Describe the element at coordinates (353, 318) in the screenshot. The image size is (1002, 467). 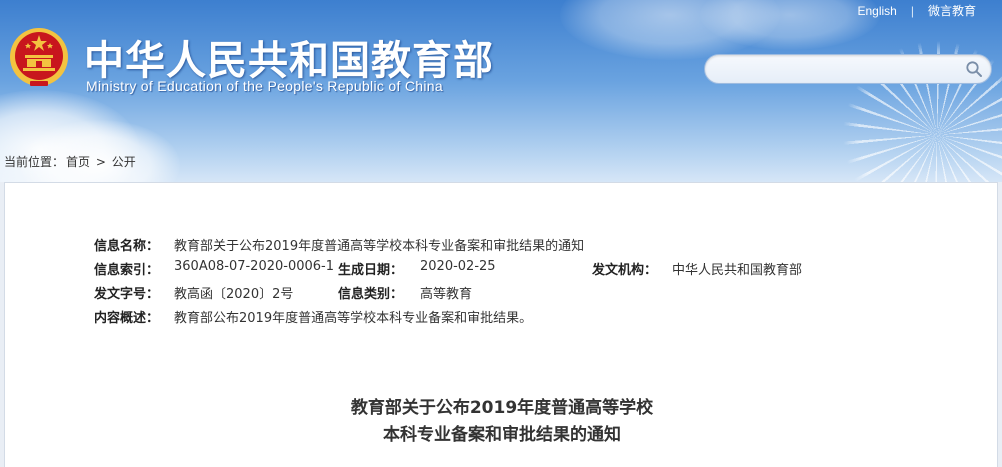
I see `summary-value: 教育部公布2019年度普通高等学校本科专业备案和审批结果。` at that location.